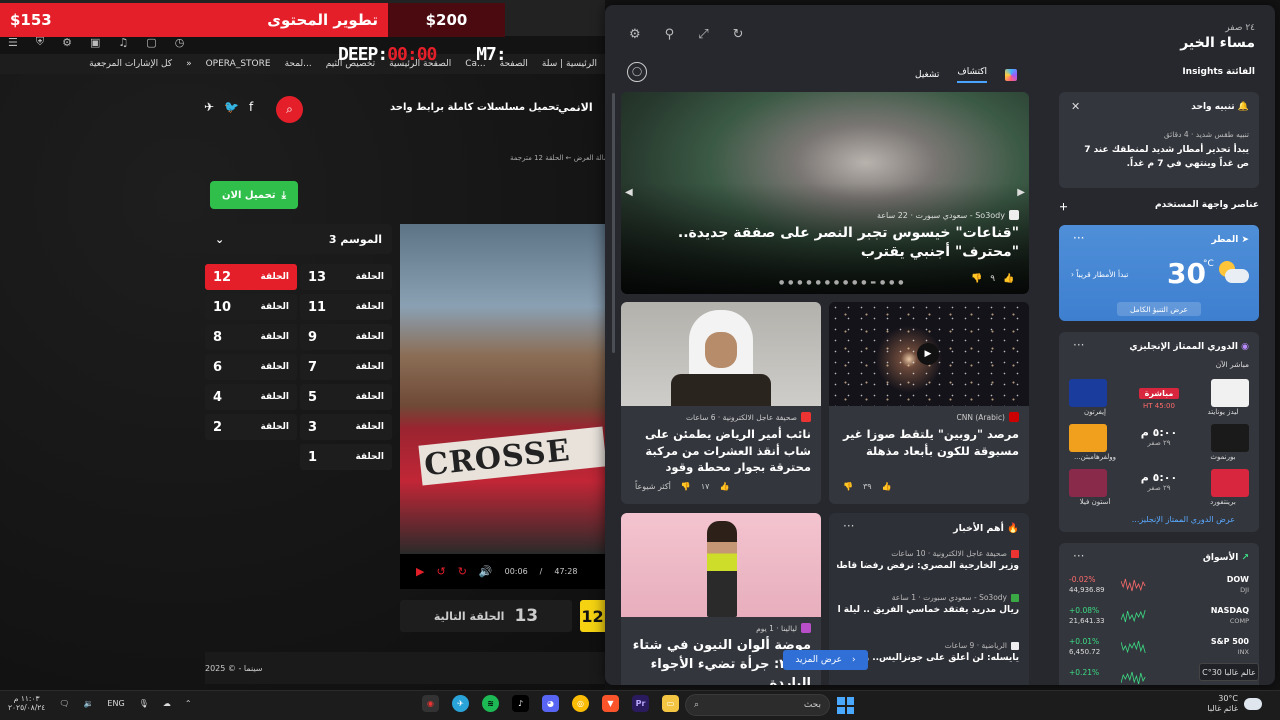 The image size is (1280, 720). I want to click on episode-item: 9 الحلقة, so click(346, 337).